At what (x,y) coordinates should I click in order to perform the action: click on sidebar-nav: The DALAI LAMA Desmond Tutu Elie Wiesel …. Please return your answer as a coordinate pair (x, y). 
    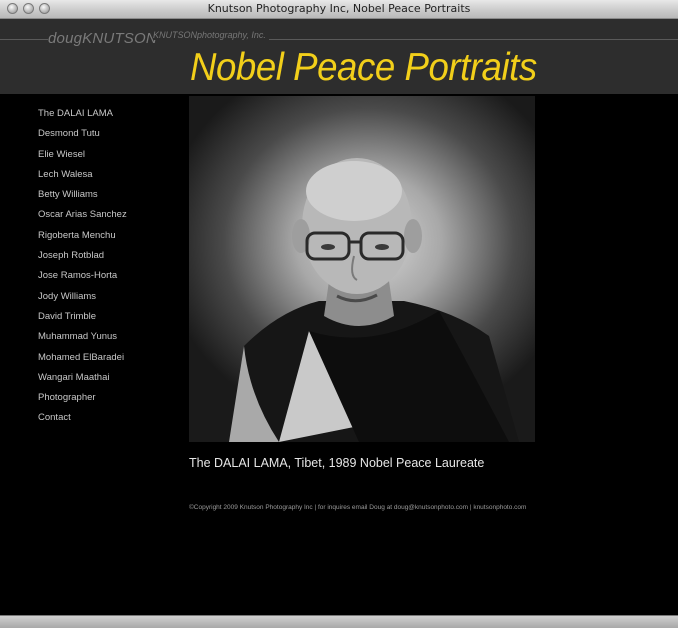
    Looking at the image, I should click on (82, 270).